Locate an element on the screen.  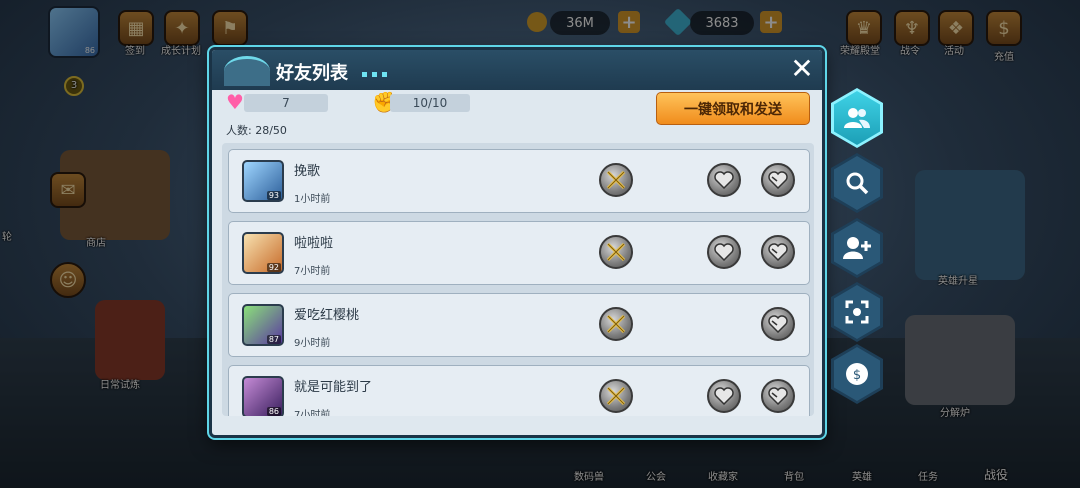
banner-icon: ⚑ is located at coordinates (230, 28).